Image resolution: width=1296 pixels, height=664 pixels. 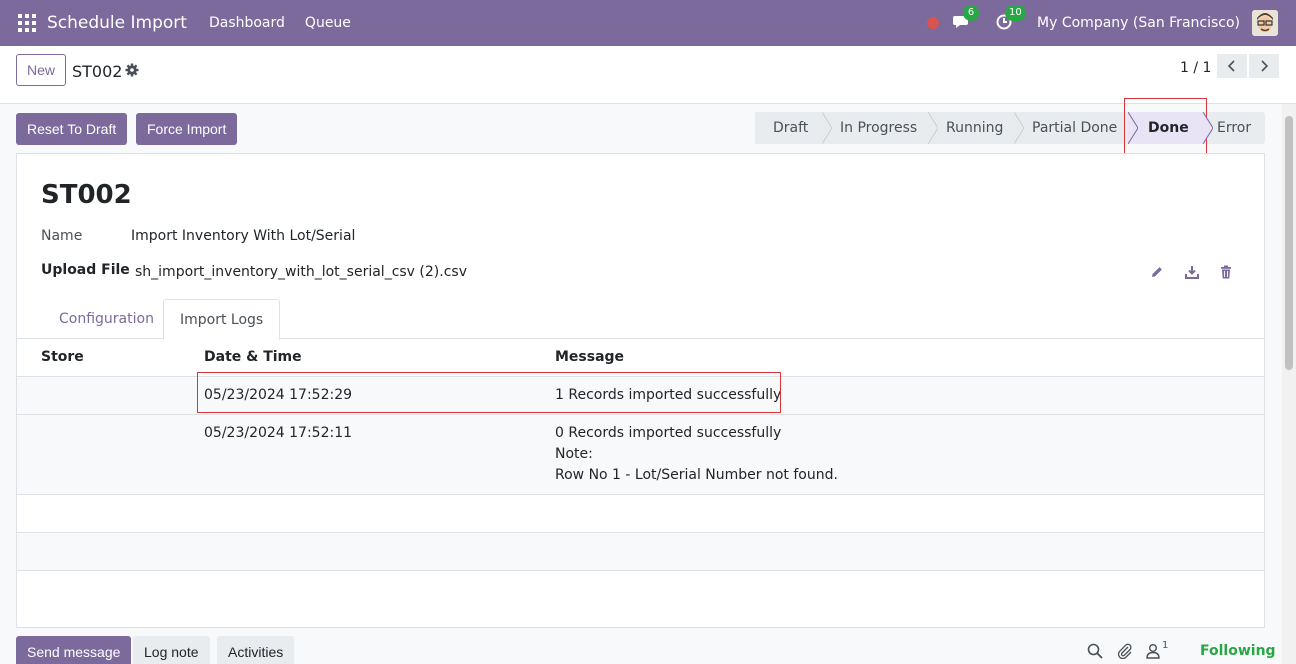 I want to click on stage-label: Running, so click(x=975, y=128).